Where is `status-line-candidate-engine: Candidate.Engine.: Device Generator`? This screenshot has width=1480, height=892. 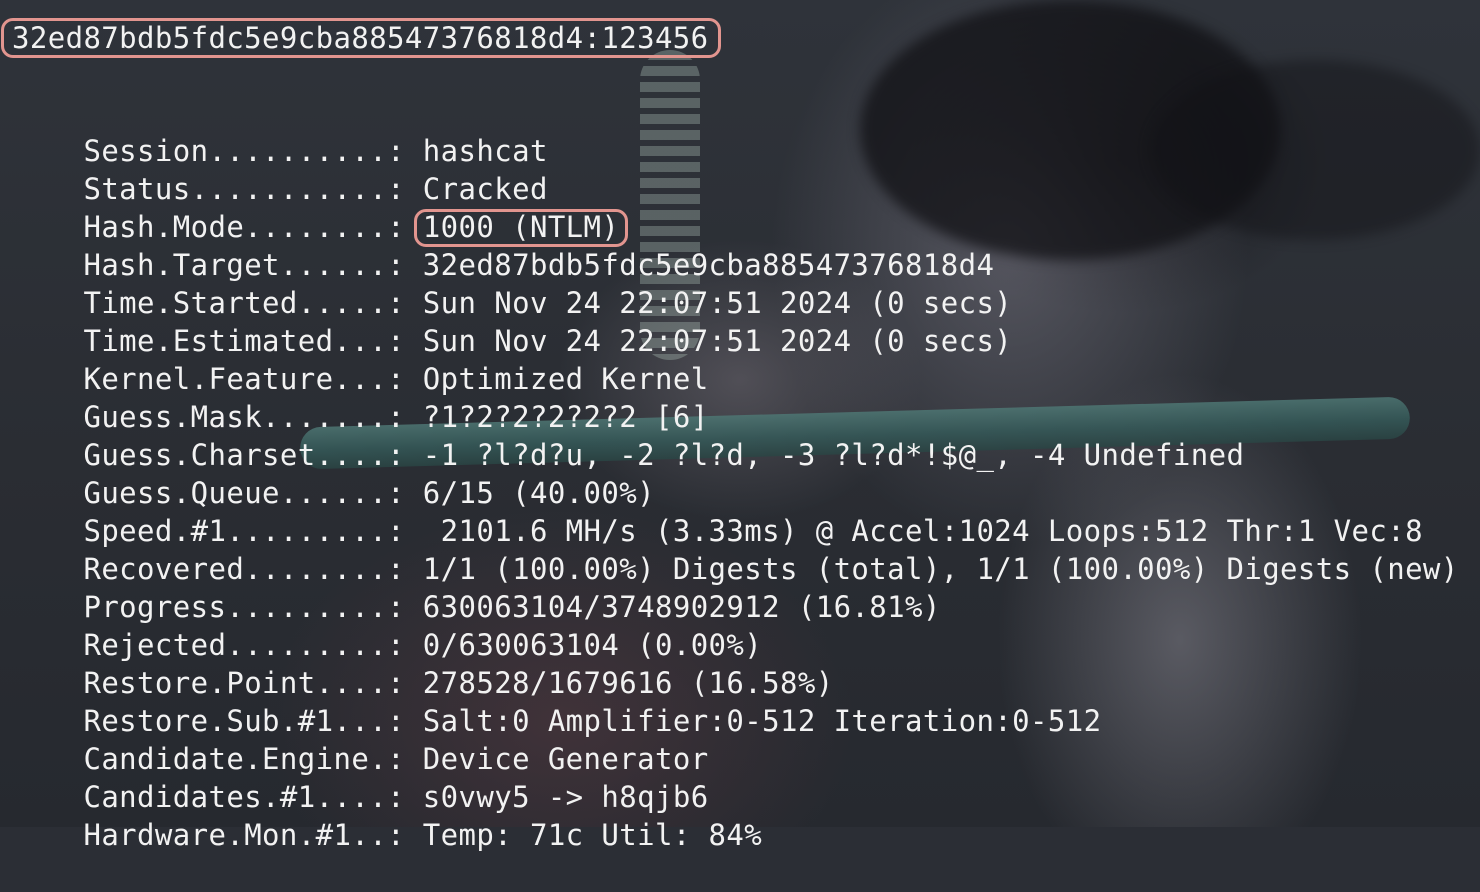
status-line-candidate-engine: Candidate.Engine.: Device Generator is located at coordinates (360, 739).